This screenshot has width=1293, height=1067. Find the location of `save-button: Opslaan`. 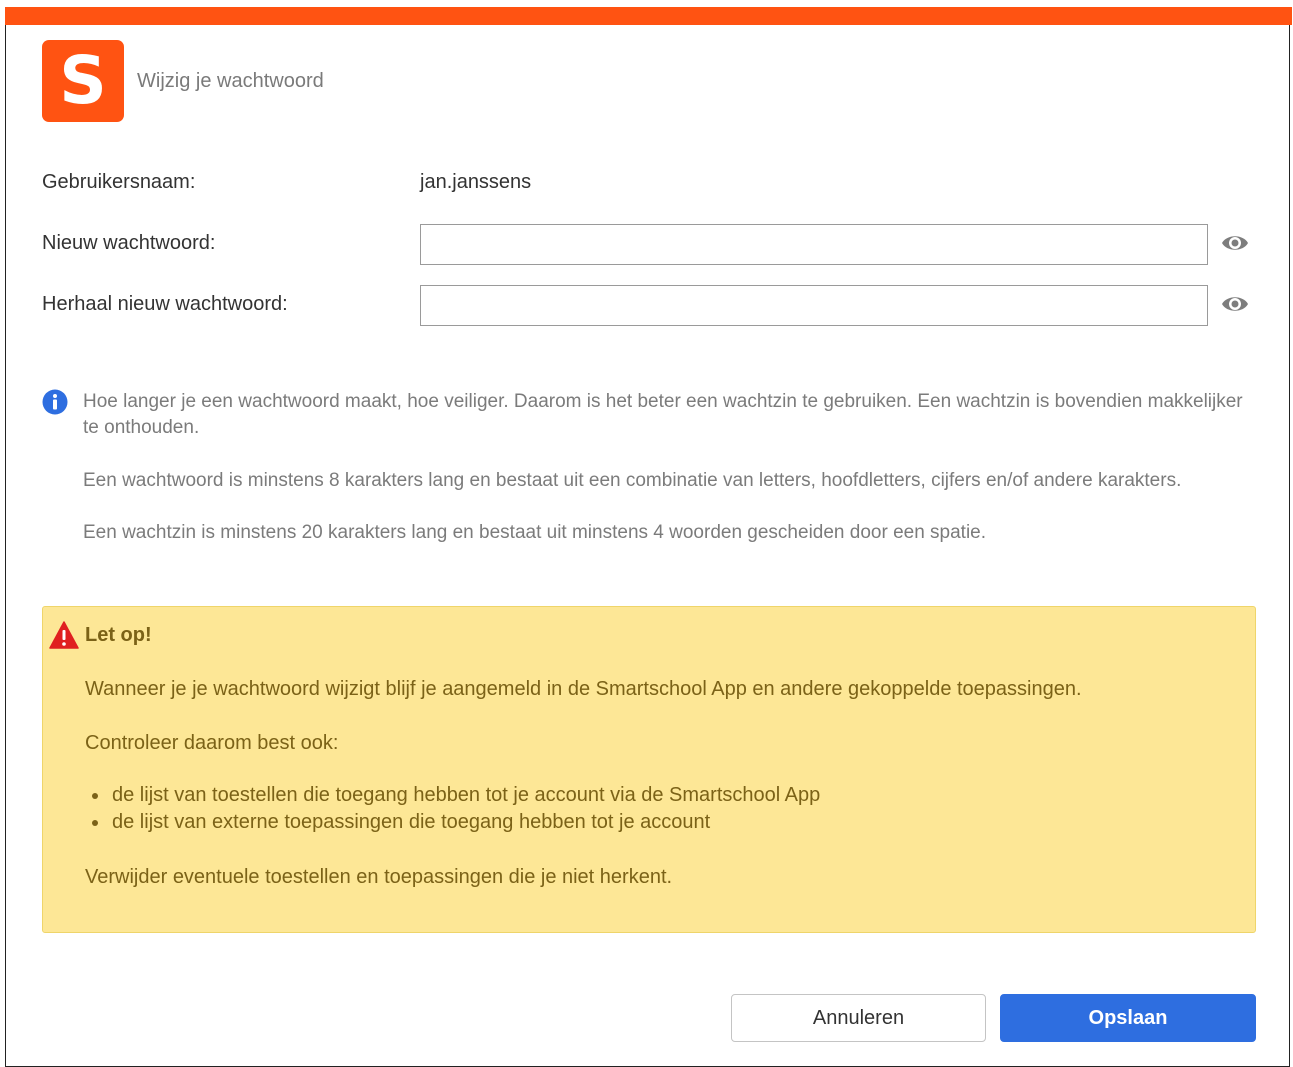

save-button: Opslaan is located at coordinates (1128, 1018).